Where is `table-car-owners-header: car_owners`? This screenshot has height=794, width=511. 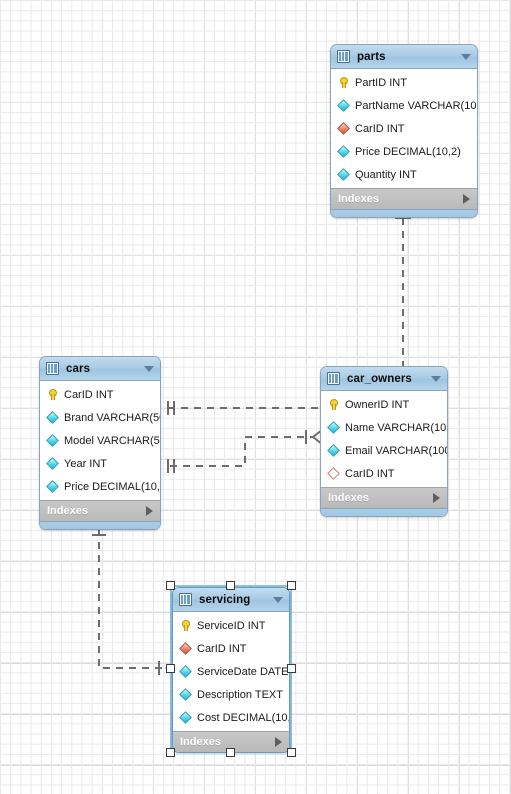 table-car-owners-header: car_owners is located at coordinates (384, 379).